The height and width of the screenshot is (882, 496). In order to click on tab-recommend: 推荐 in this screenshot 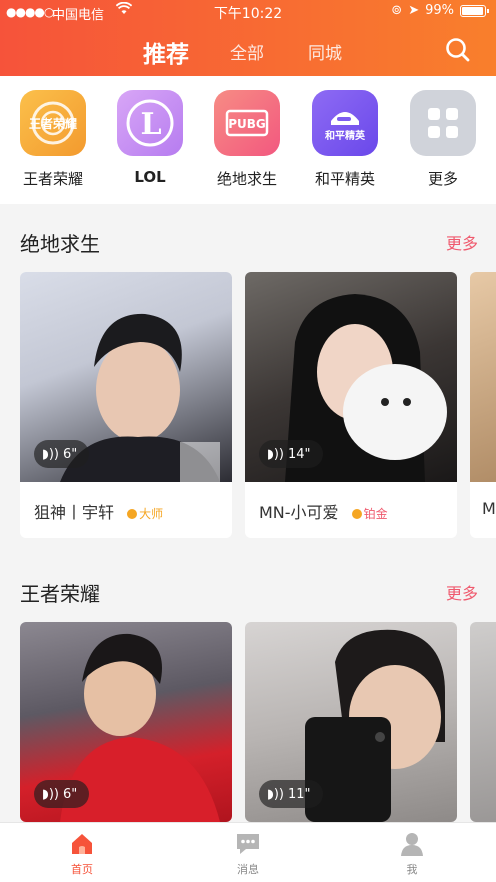, I will do `click(166, 52)`.